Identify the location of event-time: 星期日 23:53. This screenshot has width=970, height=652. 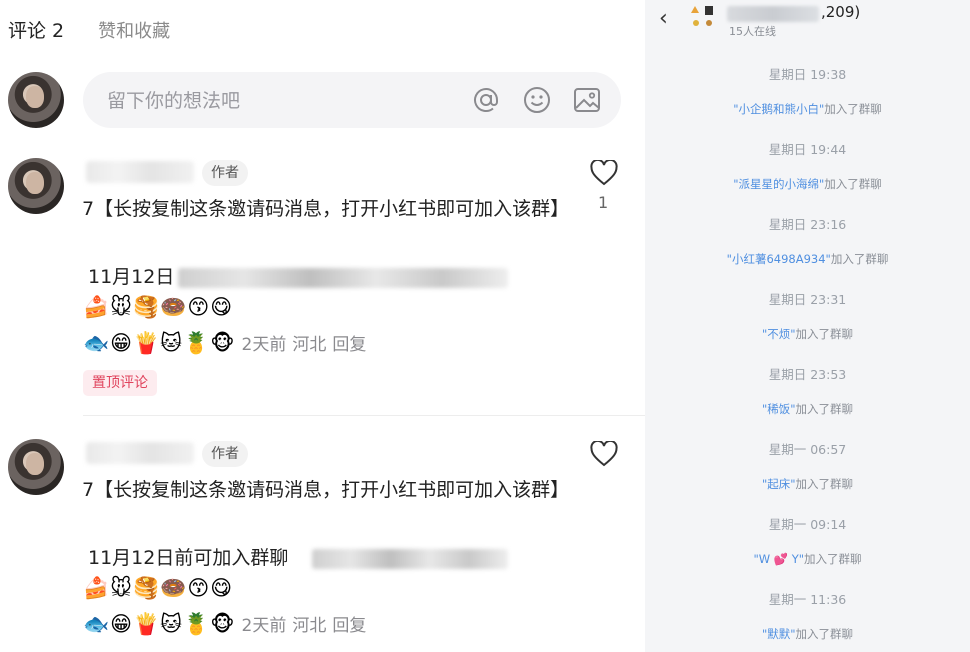
(807, 374).